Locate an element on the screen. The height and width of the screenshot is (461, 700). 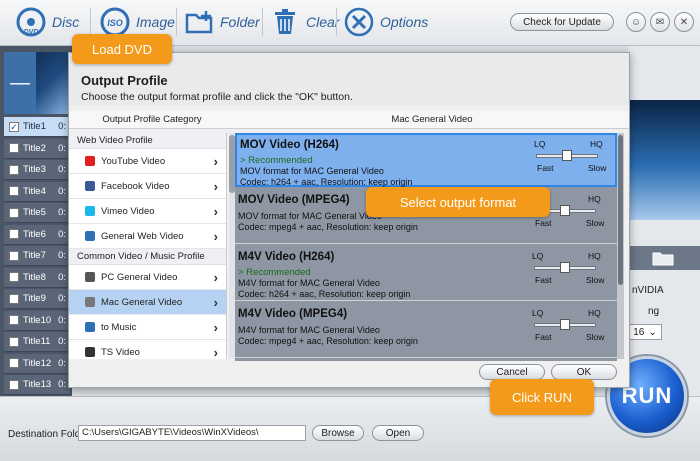
title-row: Title4 0: is located at coordinates (37, 191).